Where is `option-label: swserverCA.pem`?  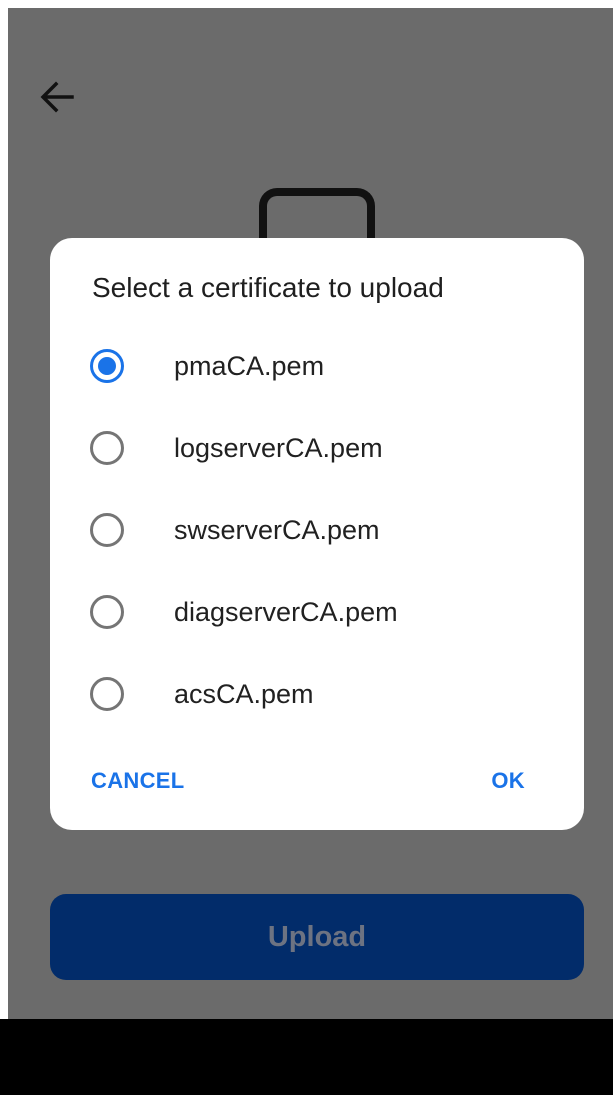 option-label: swserverCA.pem is located at coordinates (277, 529).